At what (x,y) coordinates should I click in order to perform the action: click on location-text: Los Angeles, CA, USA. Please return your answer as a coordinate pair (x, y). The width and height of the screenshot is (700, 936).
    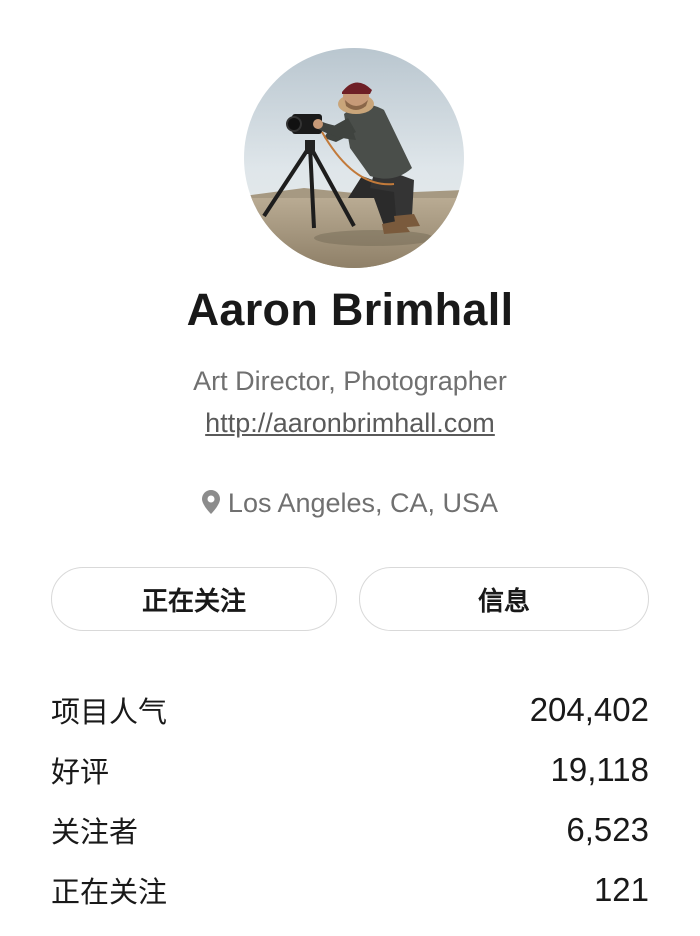
    Looking at the image, I should click on (363, 503).